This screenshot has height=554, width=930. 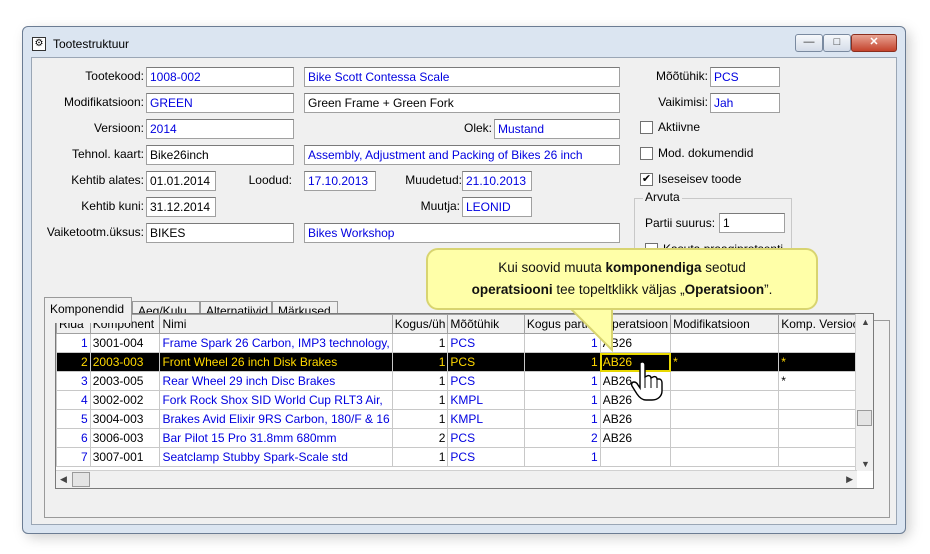 I want to click on header-mootuhik: Mõõtühik, so click(x=486, y=324).